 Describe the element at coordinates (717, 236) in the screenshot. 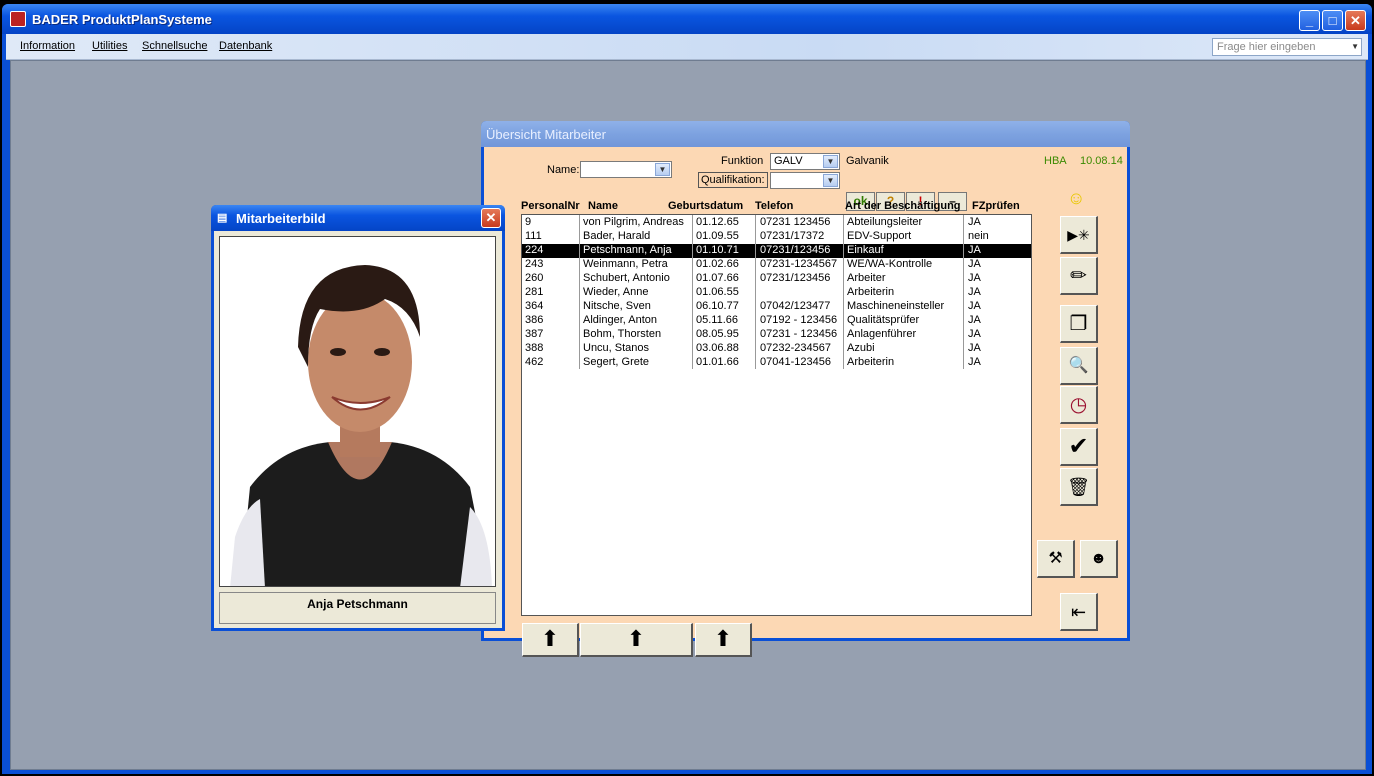

I see `cell-geb: 01.09.55` at that location.